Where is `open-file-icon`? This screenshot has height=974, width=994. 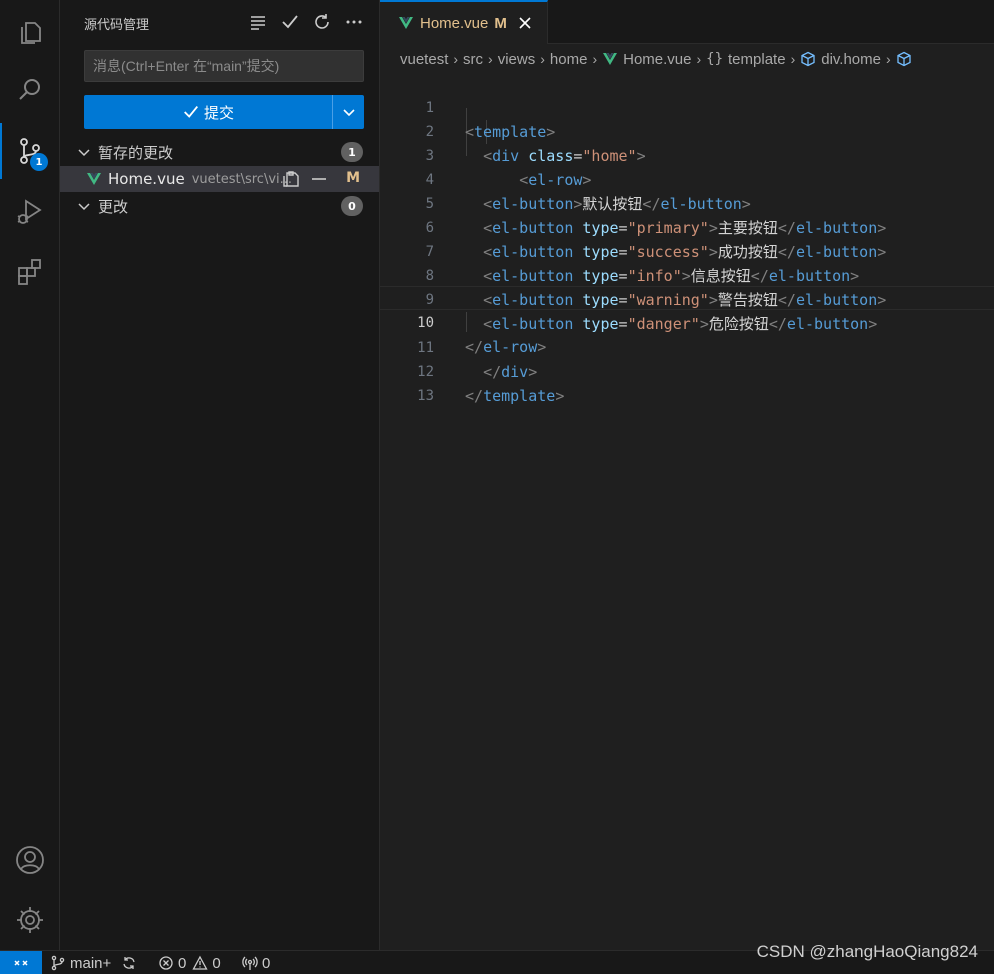 open-file-icon is located at coordinates (291, 179).